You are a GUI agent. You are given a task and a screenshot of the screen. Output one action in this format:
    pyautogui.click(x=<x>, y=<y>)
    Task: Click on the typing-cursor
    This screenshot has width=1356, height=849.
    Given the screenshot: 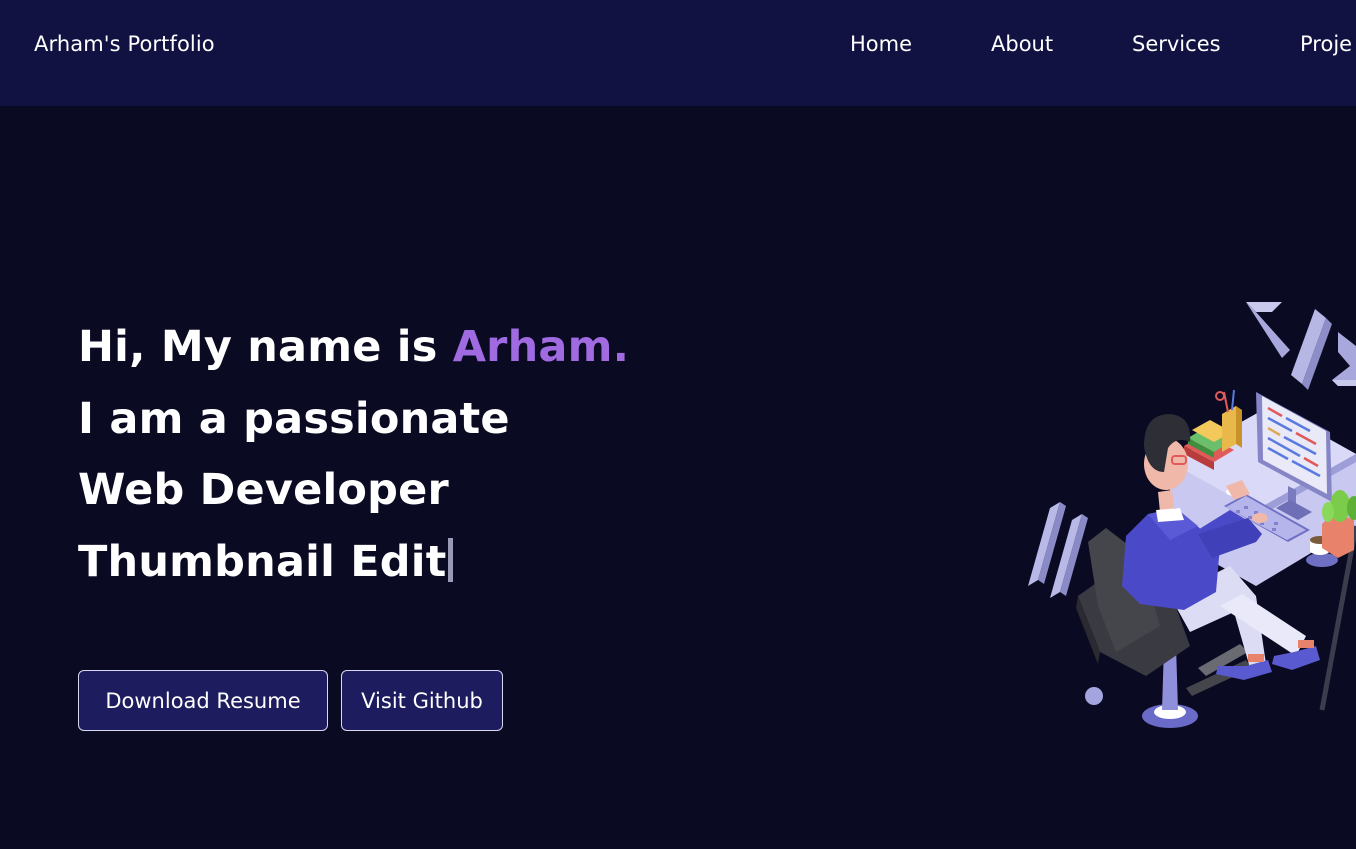 What is the action you would take?
    pyautogui.click(x=451, y=559)
    